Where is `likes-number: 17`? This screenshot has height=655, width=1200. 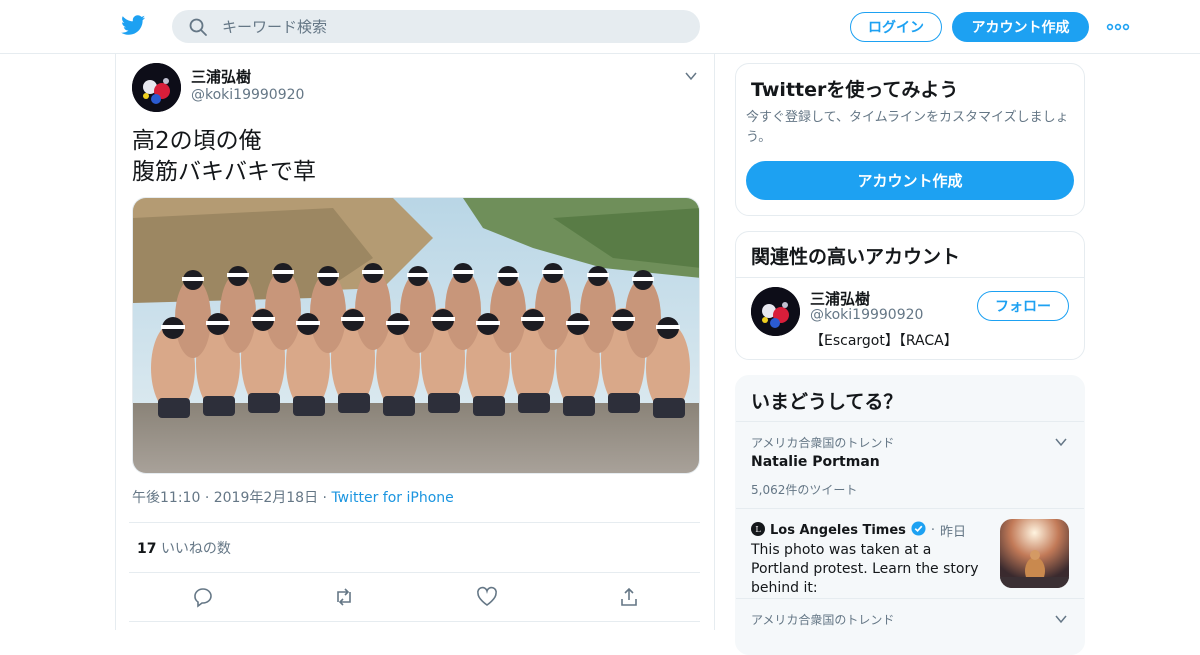
likes-number: 17 is located at coordinates (147, 549).